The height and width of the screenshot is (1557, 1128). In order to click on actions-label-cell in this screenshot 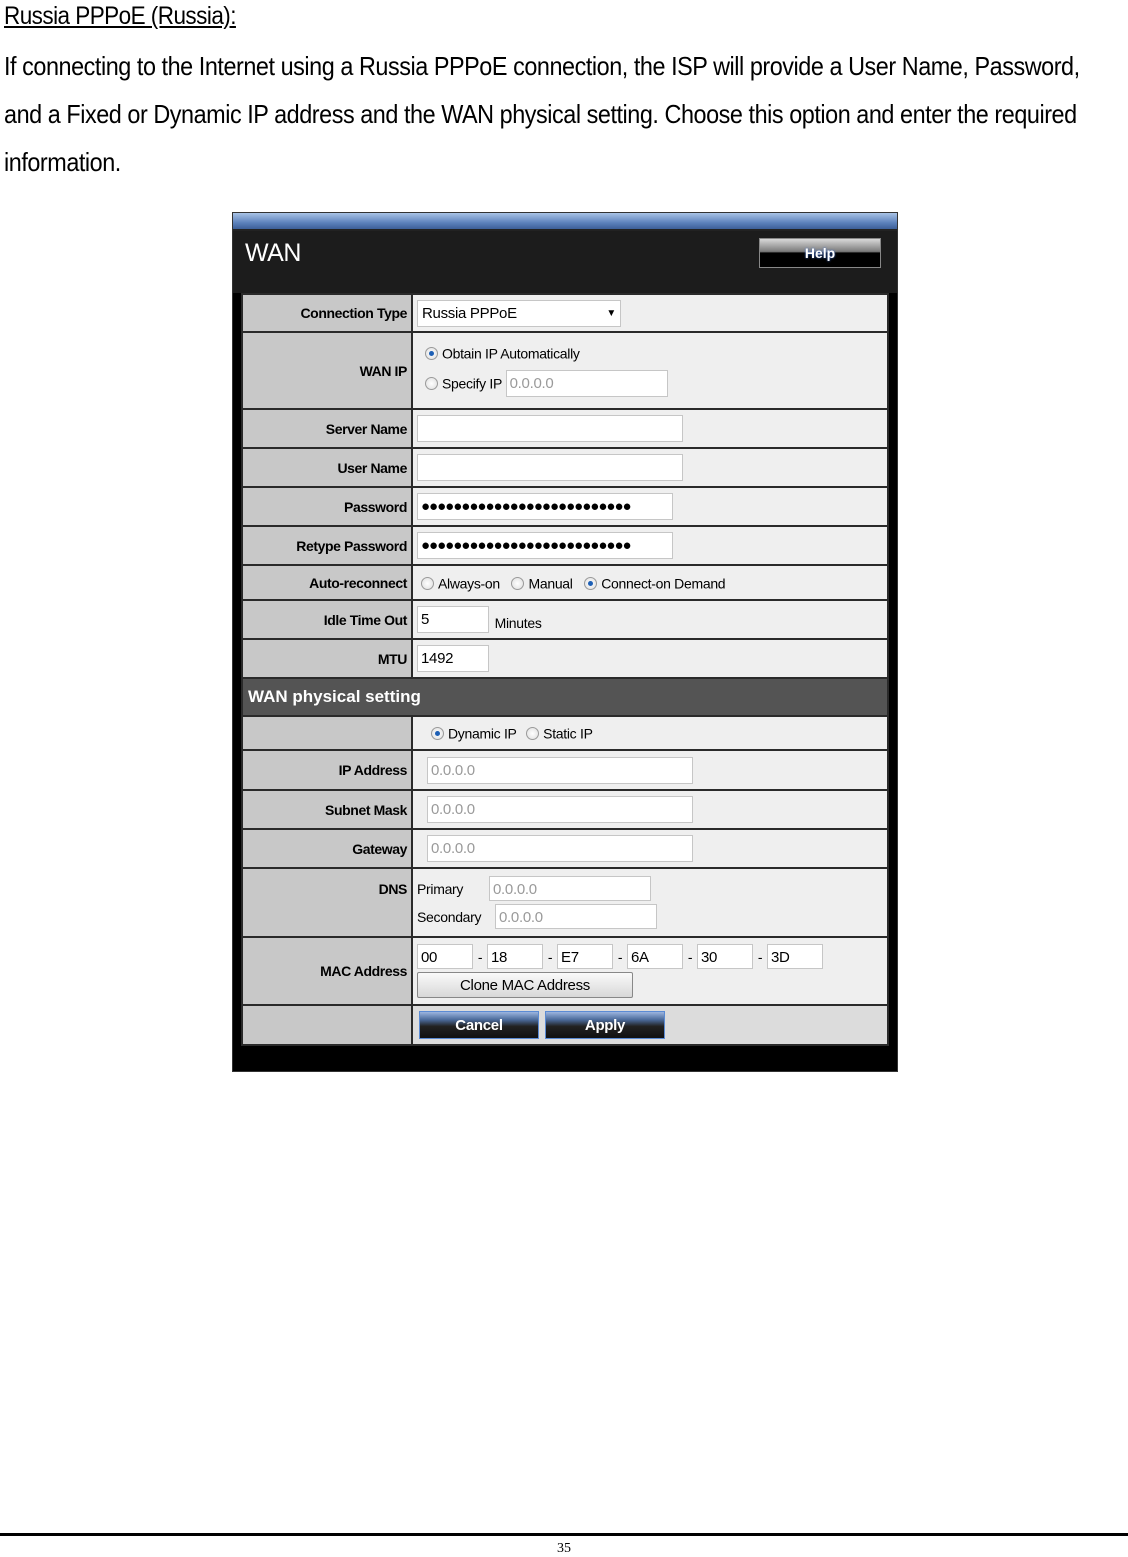, I will do `click(327, 1025)`.